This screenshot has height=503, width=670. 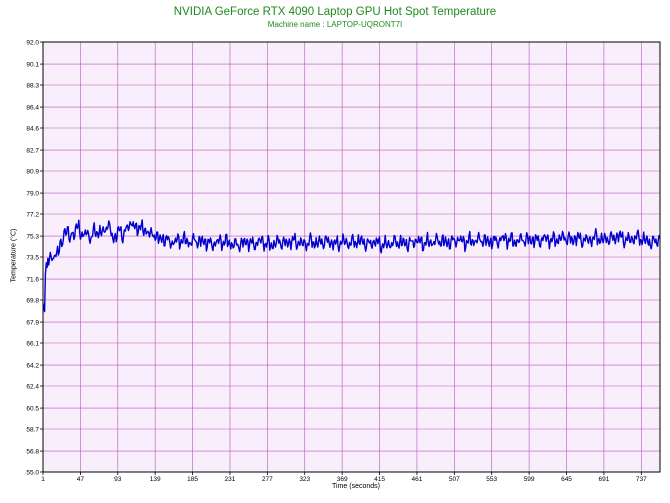 What do you see at coordinates (454, 479) in the screenshot?
I see `x-tick-label: 507` at bounding box center [454, 479].